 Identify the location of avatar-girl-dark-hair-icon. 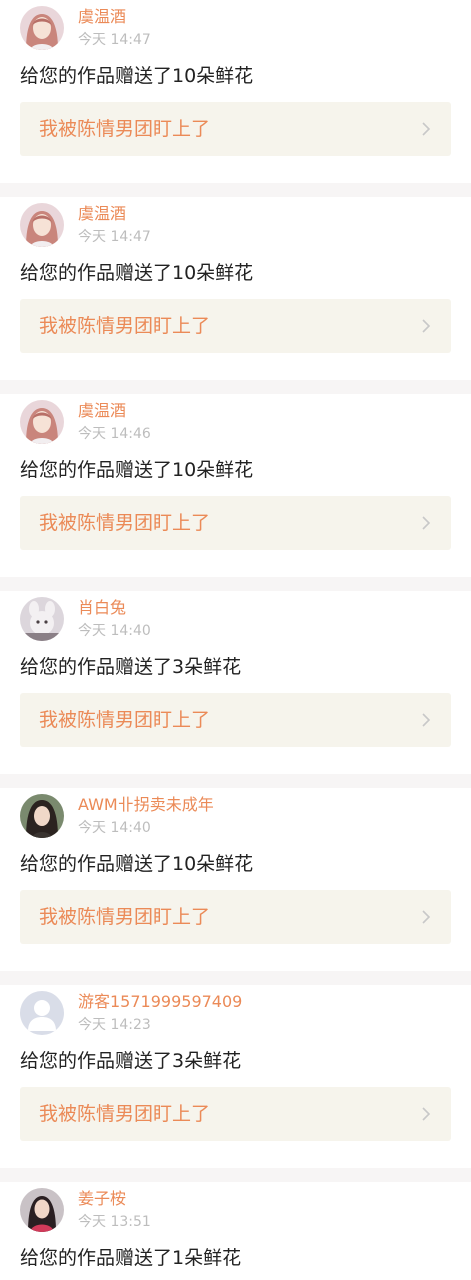
(42, 816).